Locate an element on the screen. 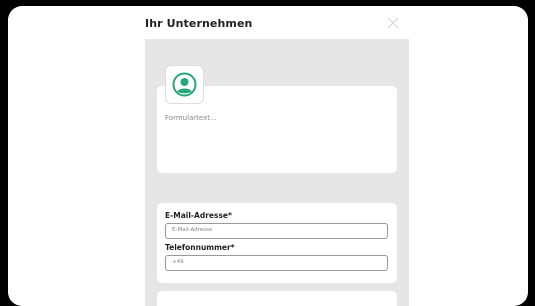 Image resolution: width=535 pixels, height=306 pixels. close-icon is located at coordinates (393, 23).